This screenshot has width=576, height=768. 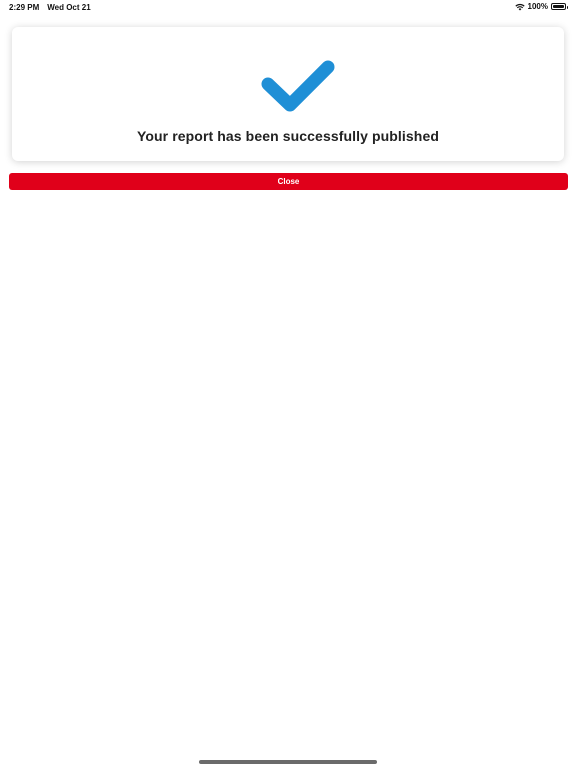 I want to click on status-left: 2:29 PM Wed Oct 21, so click(x=50, y=7).